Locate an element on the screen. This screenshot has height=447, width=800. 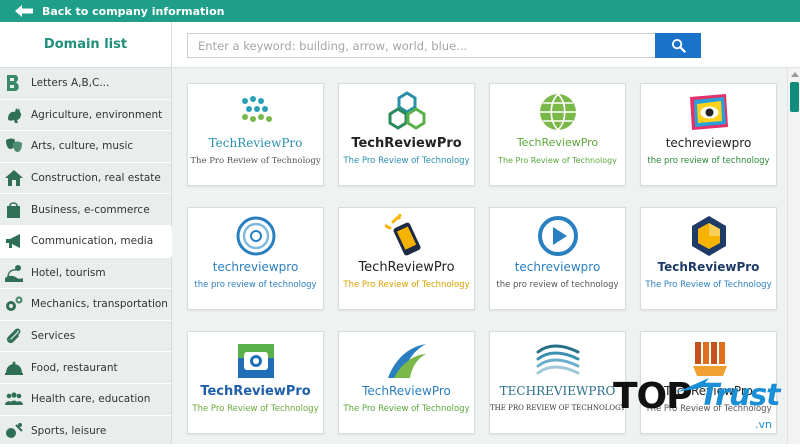
paperclip-icon is located at coordinates (14, 336).